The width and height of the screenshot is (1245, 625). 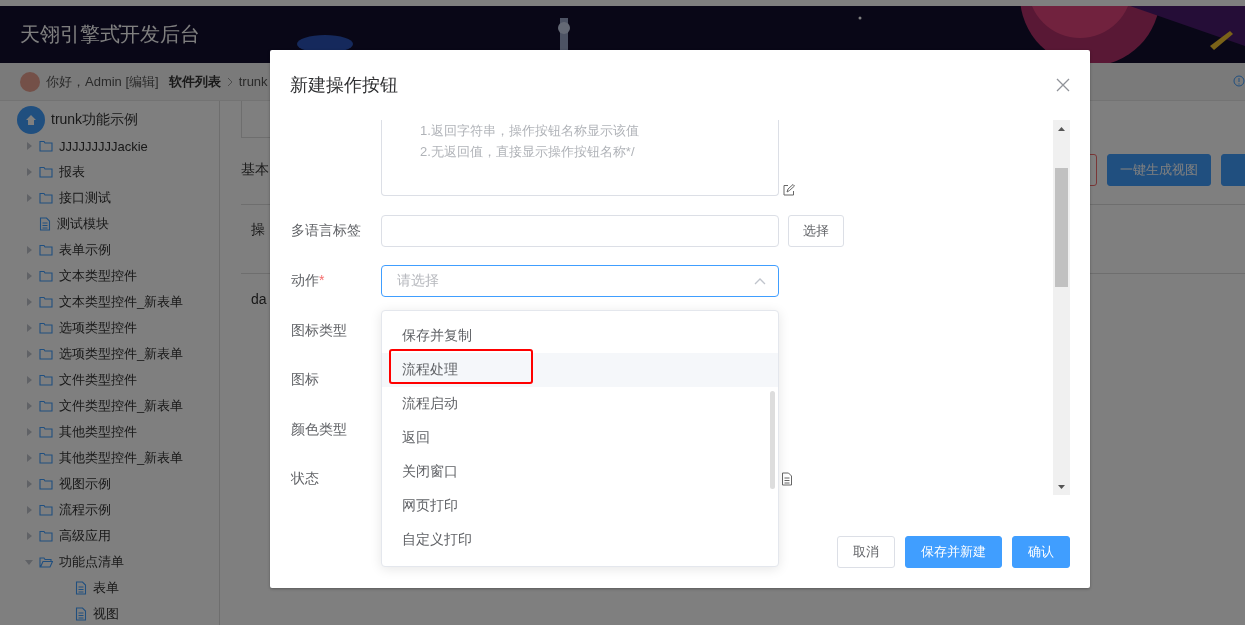 What do you see at coordinates (580, 472) in the screenshot?
I see `dropdown-option: 关闭窗口` at bounding box center [580, 472].